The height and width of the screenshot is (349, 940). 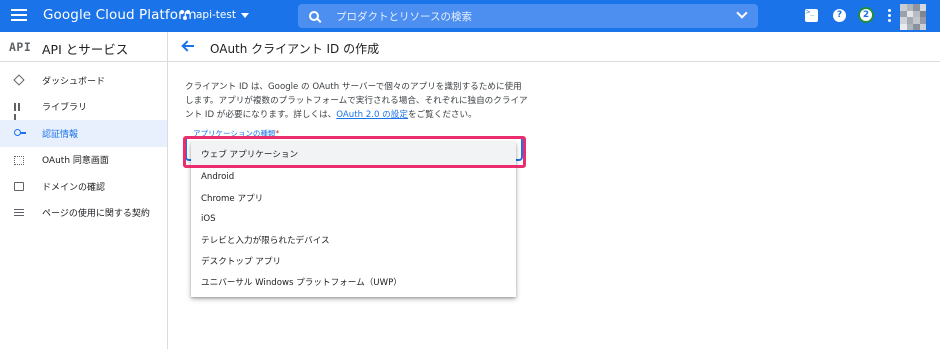 I want to click on sidebar-divider, so click(x=167, y=190).